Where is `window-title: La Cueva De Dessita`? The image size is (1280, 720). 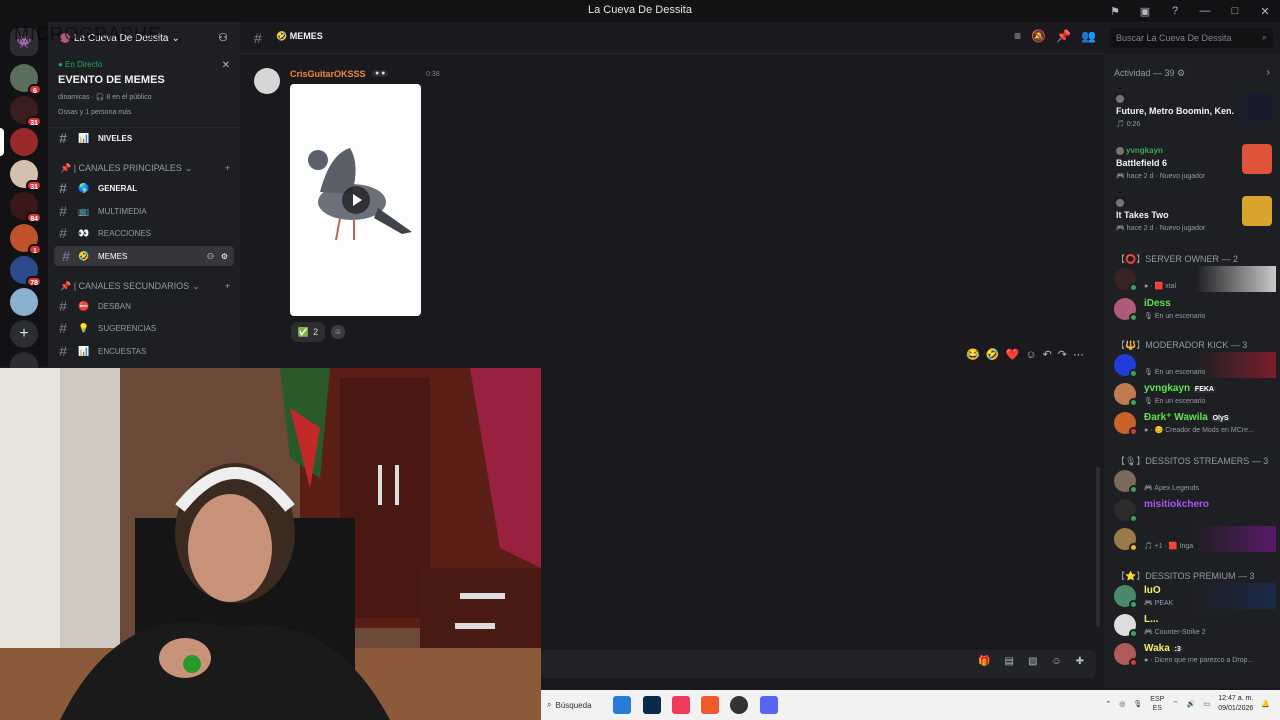 window-title: La Cueva De Dessita is located at coordinates (640, 10).